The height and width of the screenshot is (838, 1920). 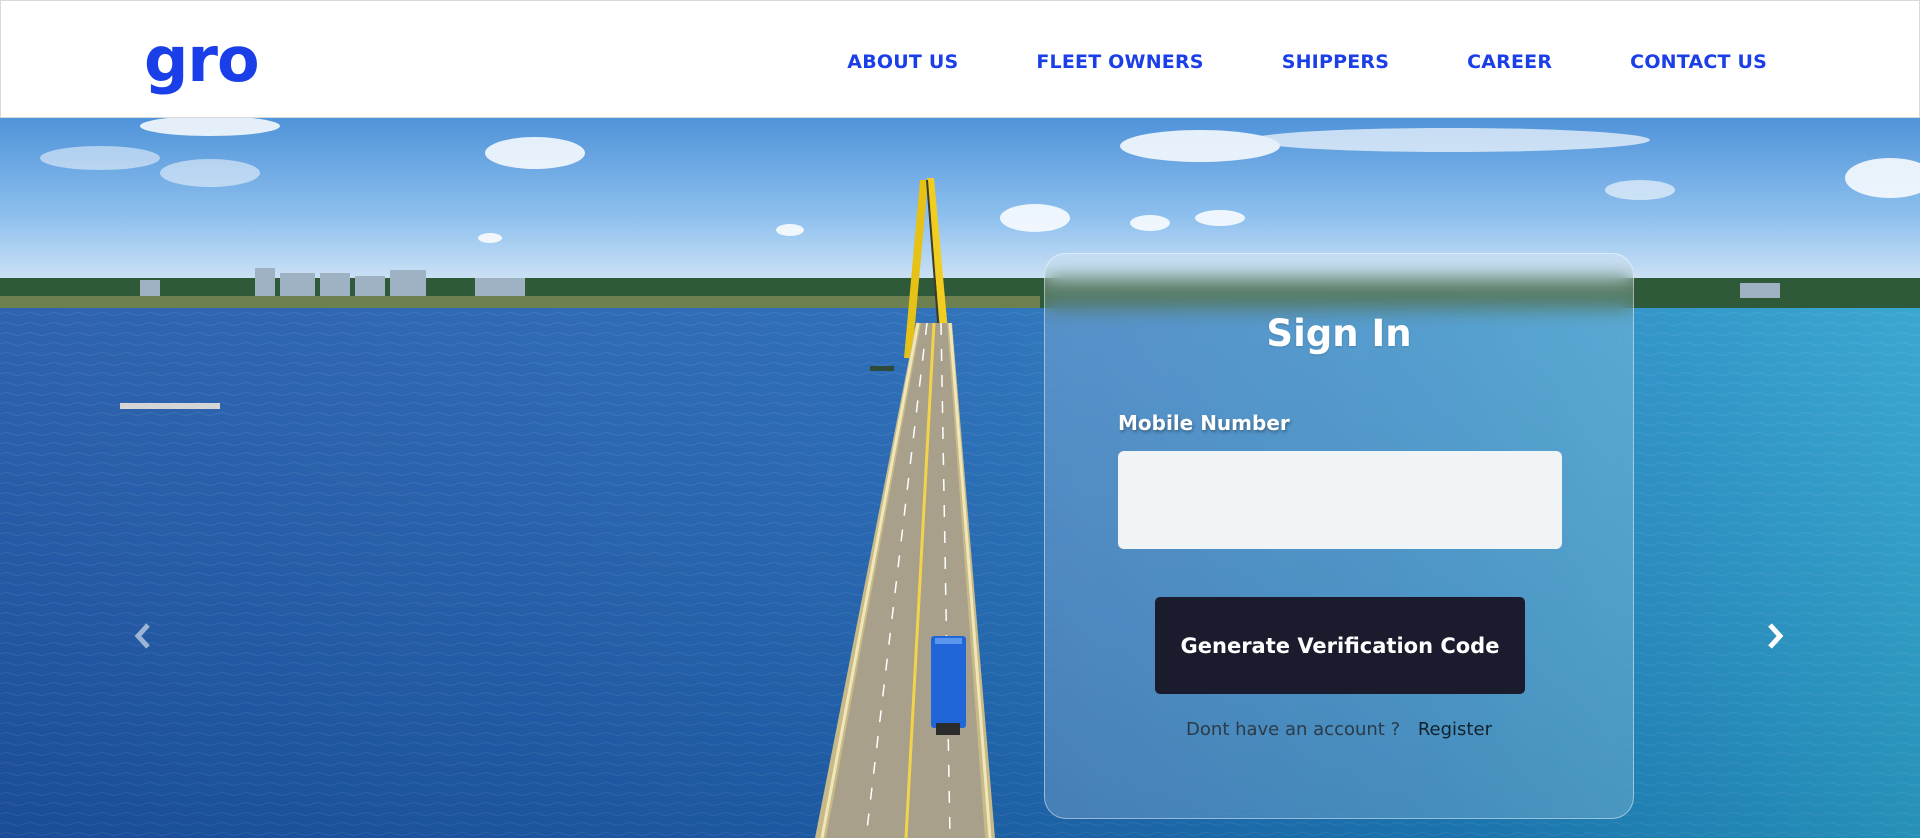 I want to click on register-link: Register, so click(x=1455, y=729).